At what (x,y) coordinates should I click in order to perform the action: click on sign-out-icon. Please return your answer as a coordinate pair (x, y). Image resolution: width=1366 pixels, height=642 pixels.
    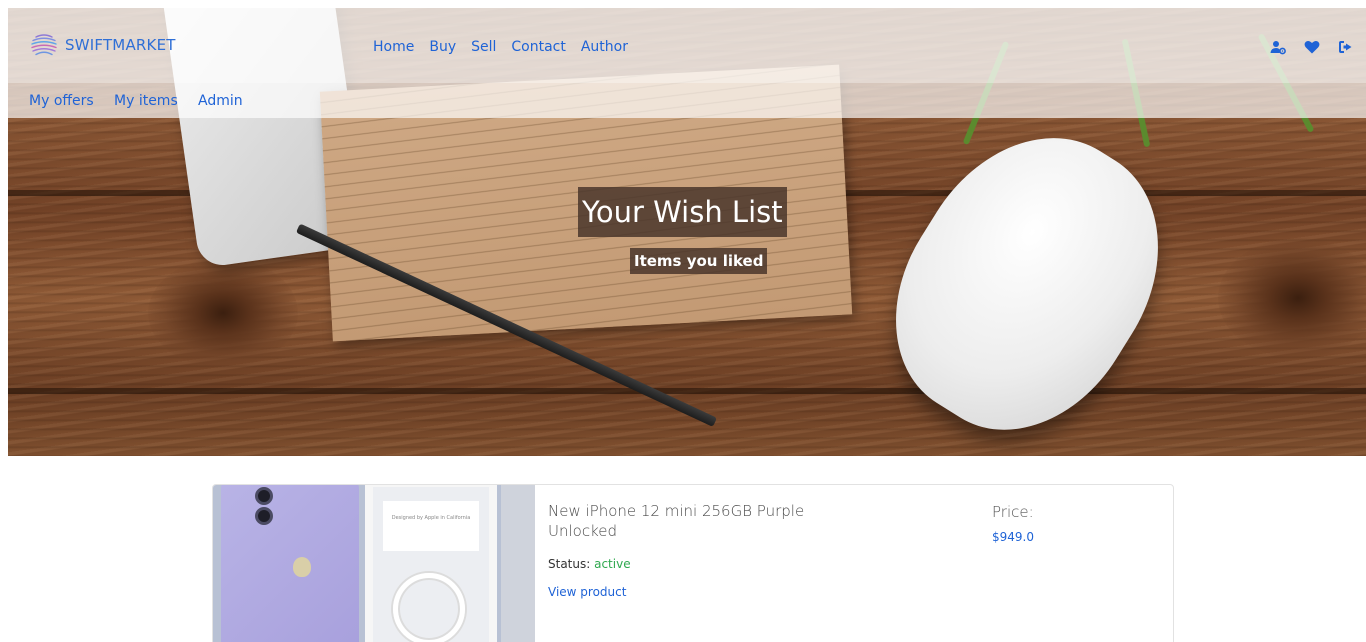
    Looking at the image, I should click on (1346, 47).